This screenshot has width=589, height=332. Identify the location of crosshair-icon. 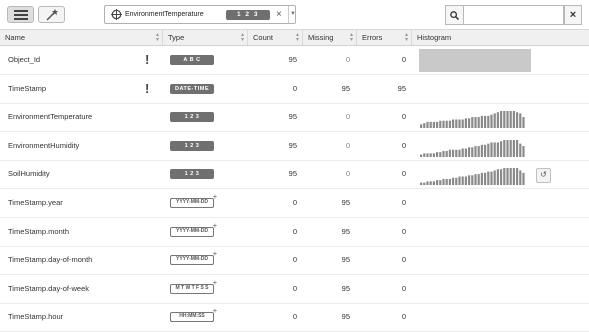
(116, 14).